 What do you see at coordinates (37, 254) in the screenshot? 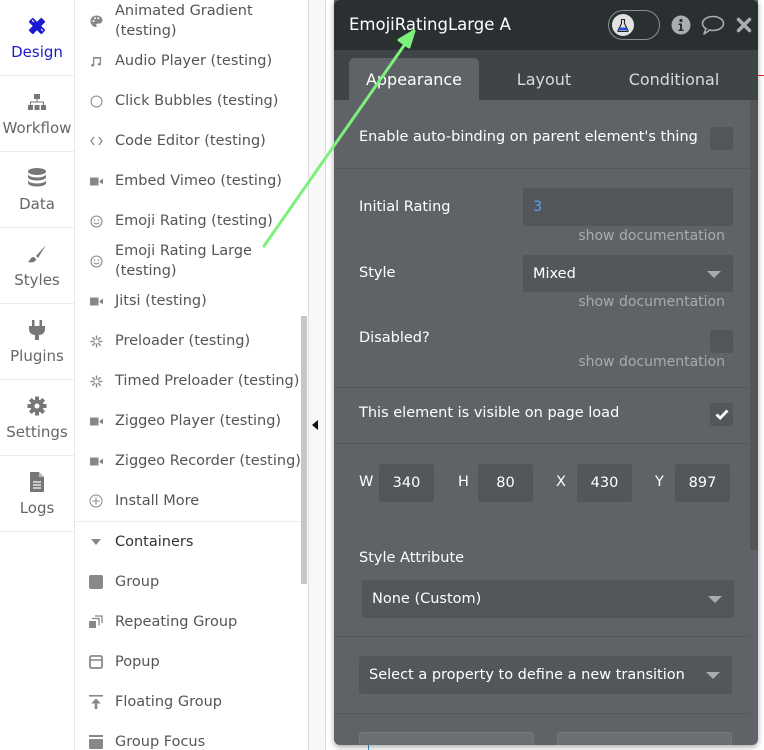
I see `brush-icon` at bounding box center [37, 254].